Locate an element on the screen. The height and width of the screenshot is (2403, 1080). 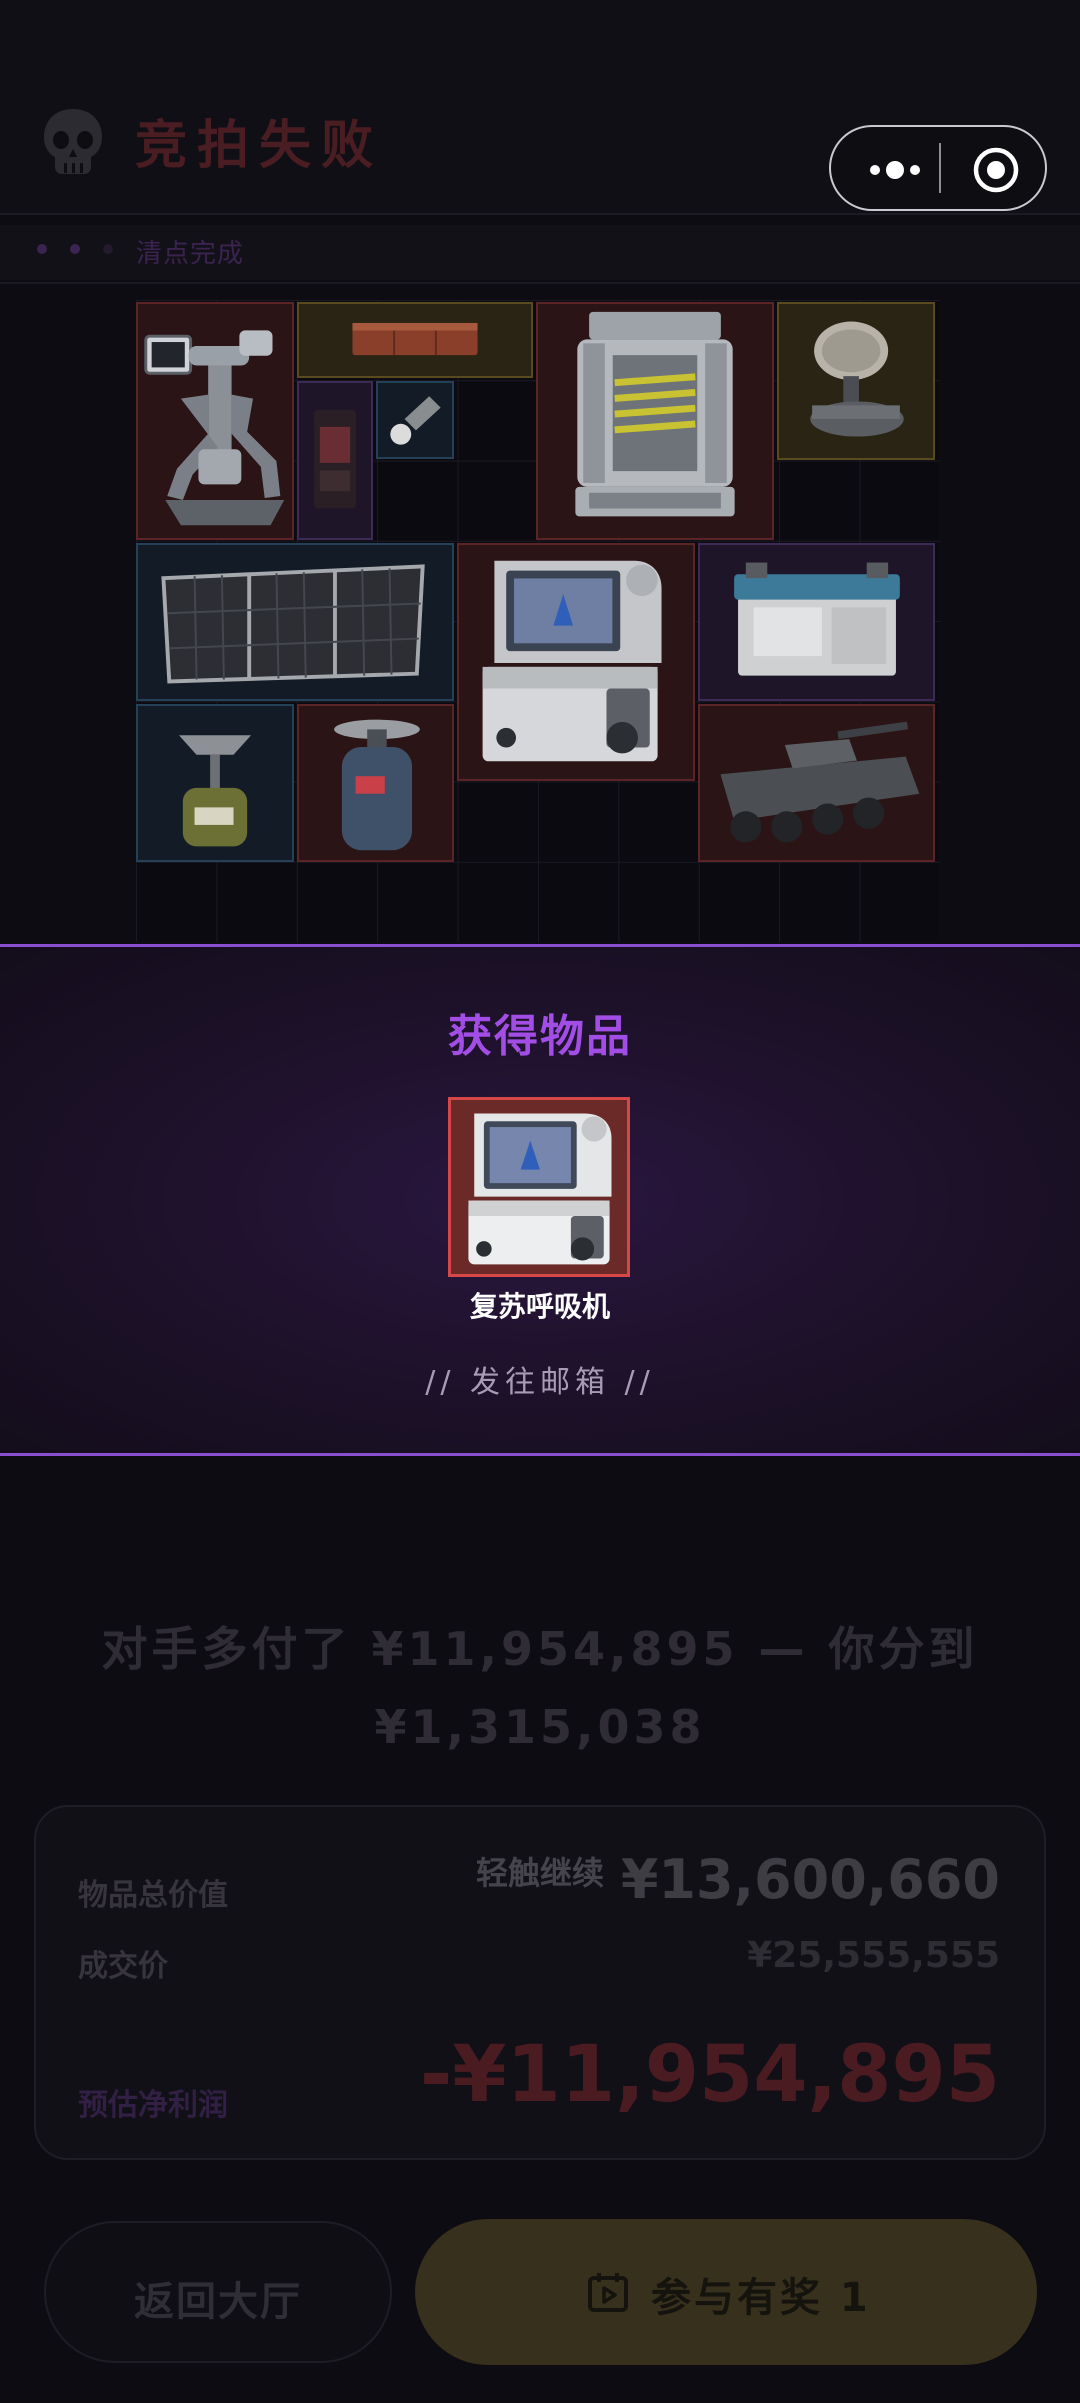
solar-panel-icon is located at coordinates (293, 624).